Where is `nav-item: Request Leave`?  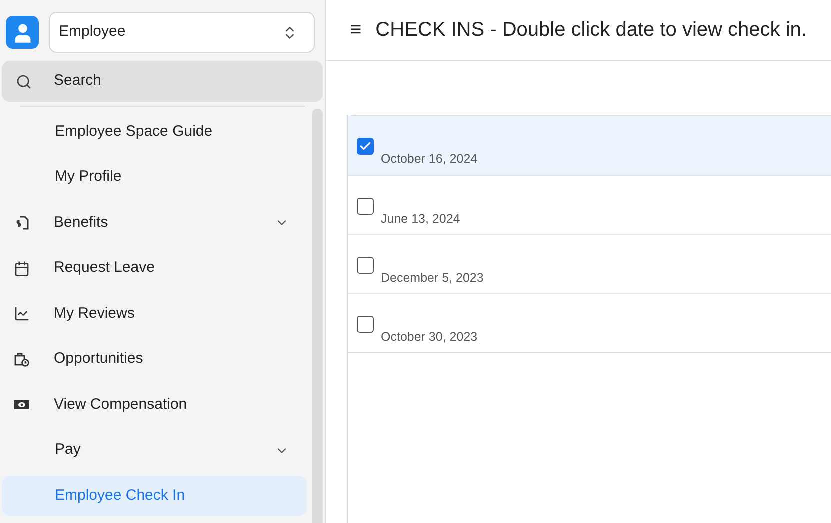
nav-item: Request Leave is located at coordinates (154, 268).